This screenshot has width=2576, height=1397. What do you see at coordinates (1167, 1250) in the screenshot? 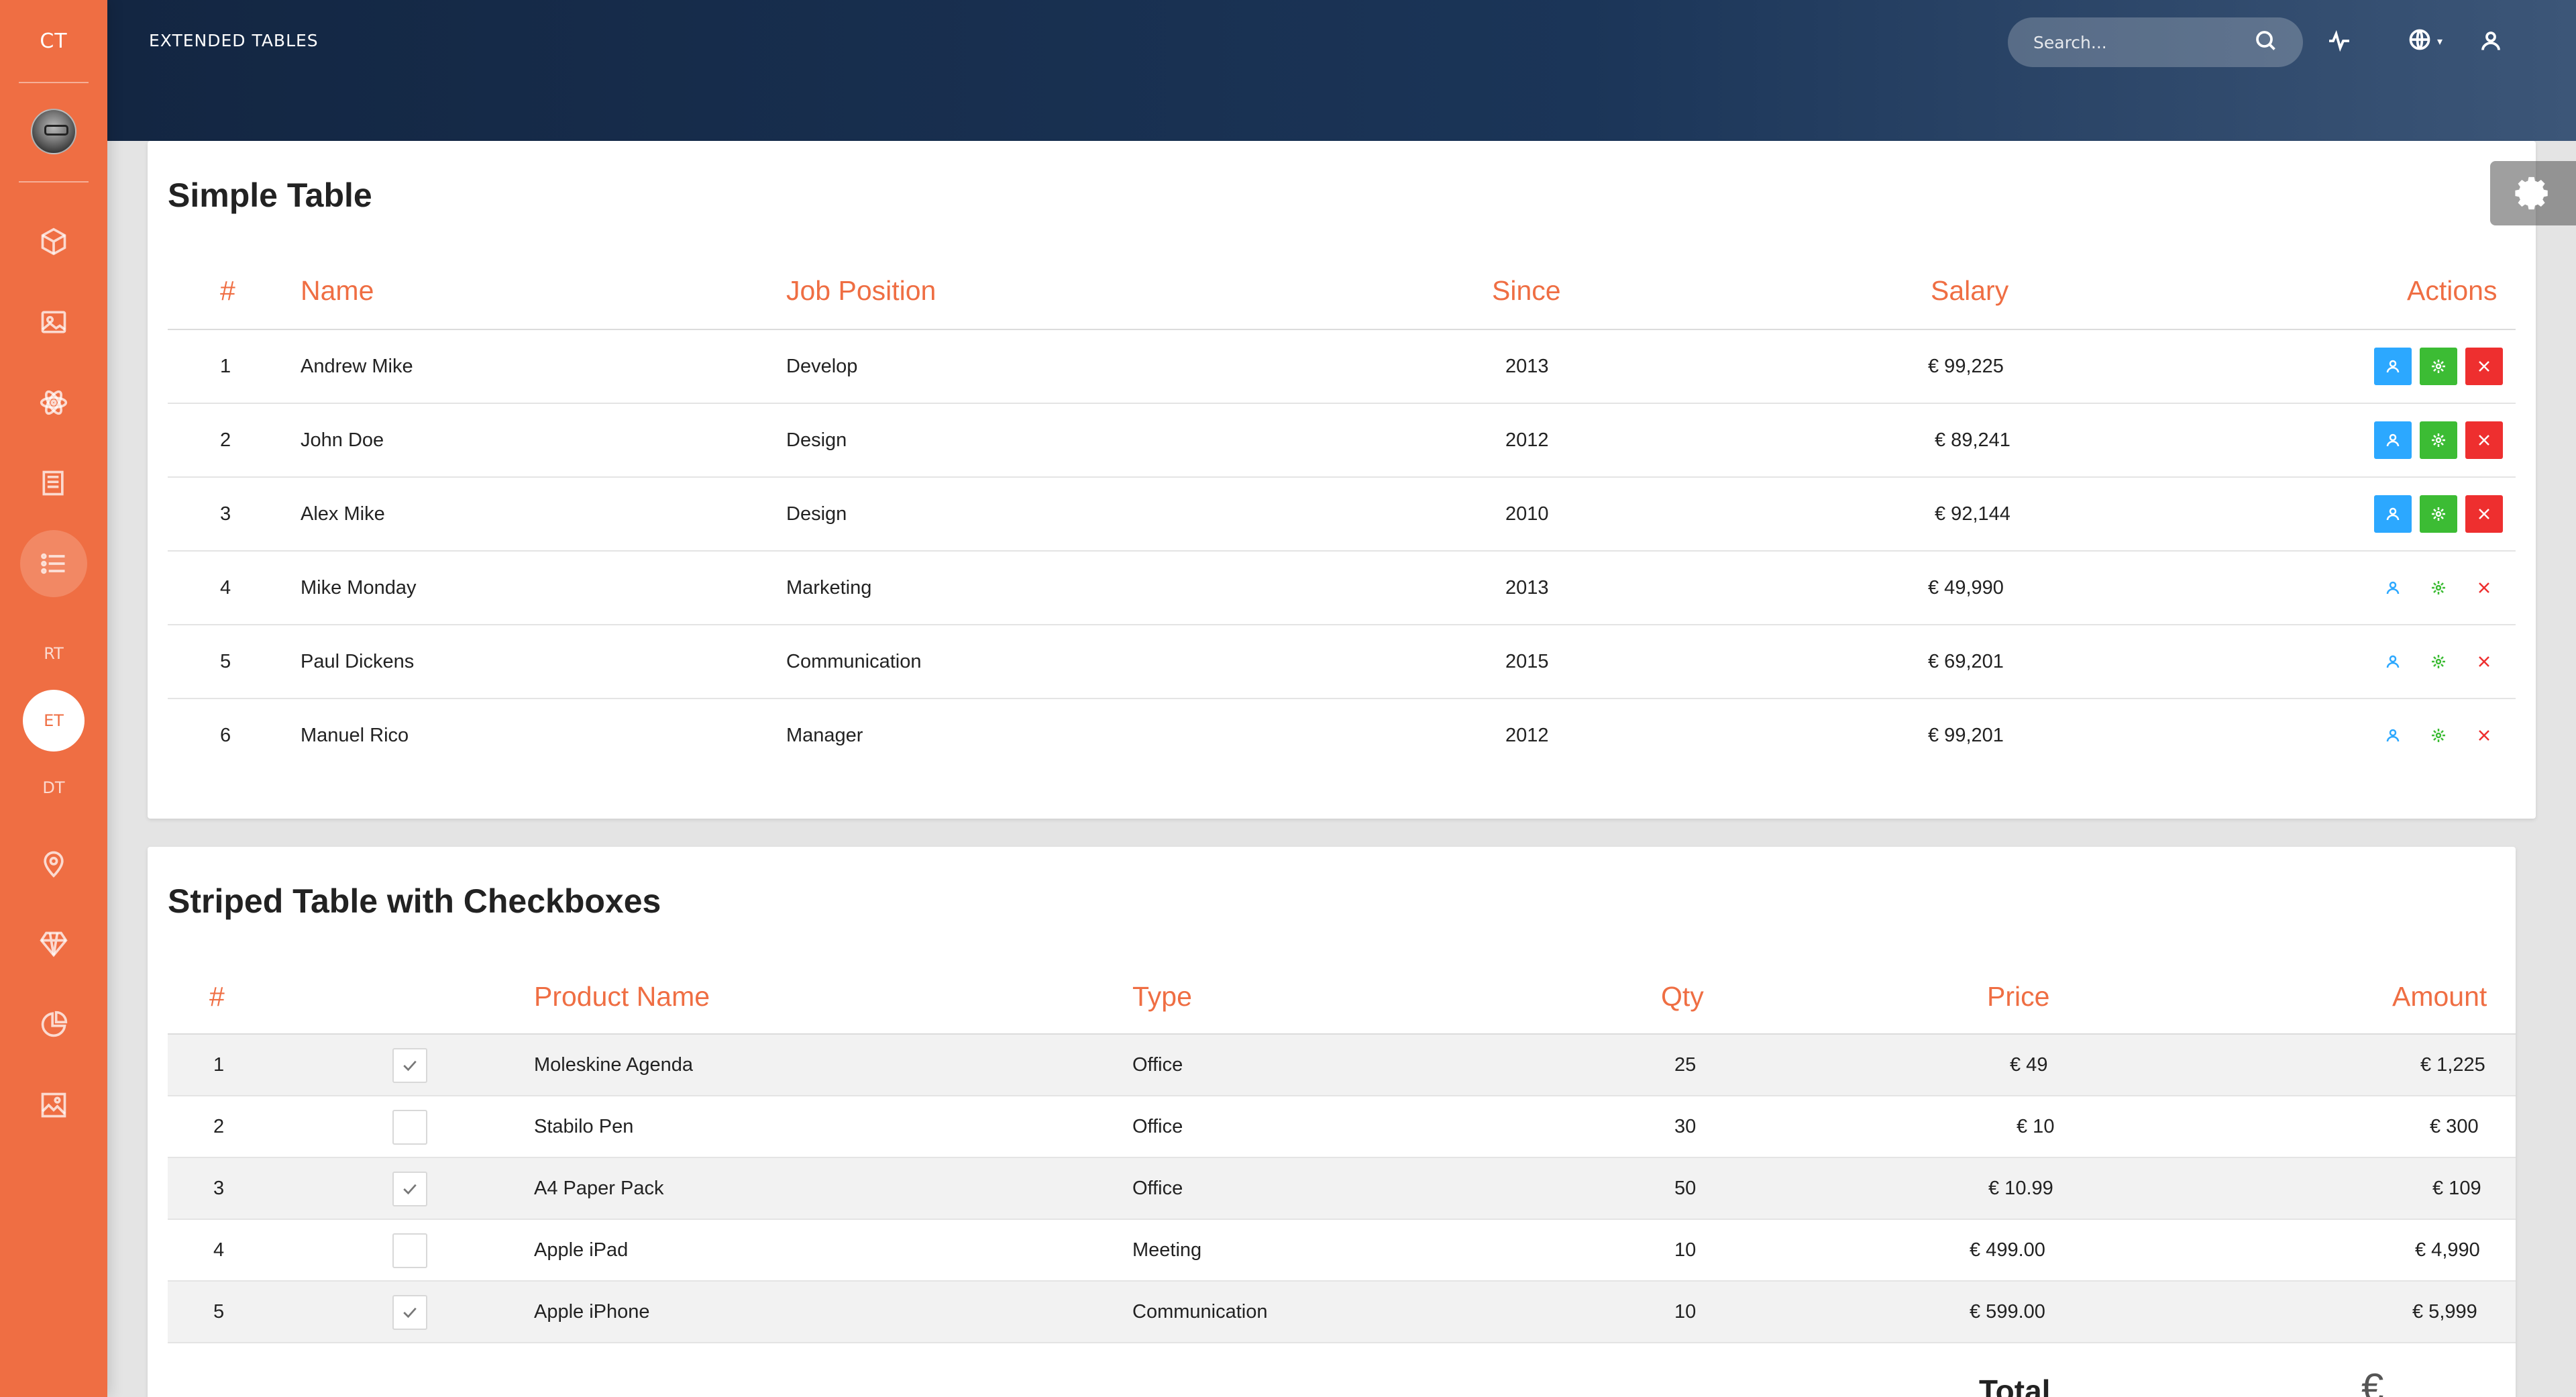
I see `cell-type: Meeting` at bounding box center [1167, 1250].